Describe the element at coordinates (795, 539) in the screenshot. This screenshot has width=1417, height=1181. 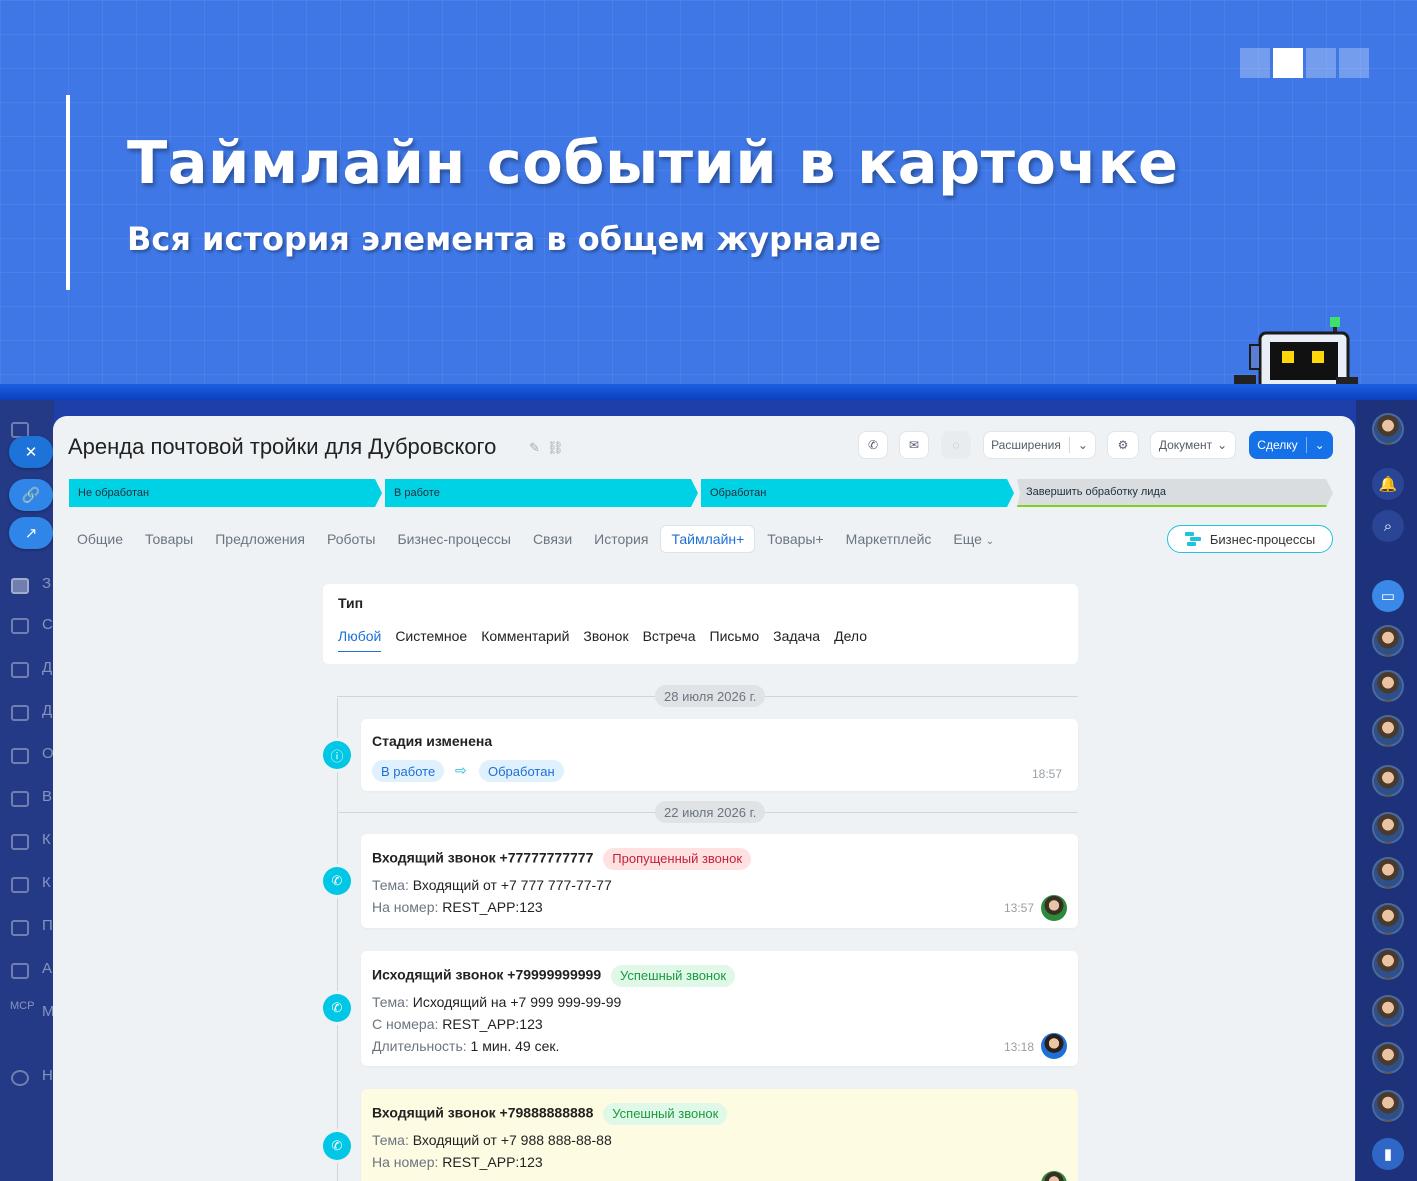
I see `tab-products-plus: Товары+` at that location.